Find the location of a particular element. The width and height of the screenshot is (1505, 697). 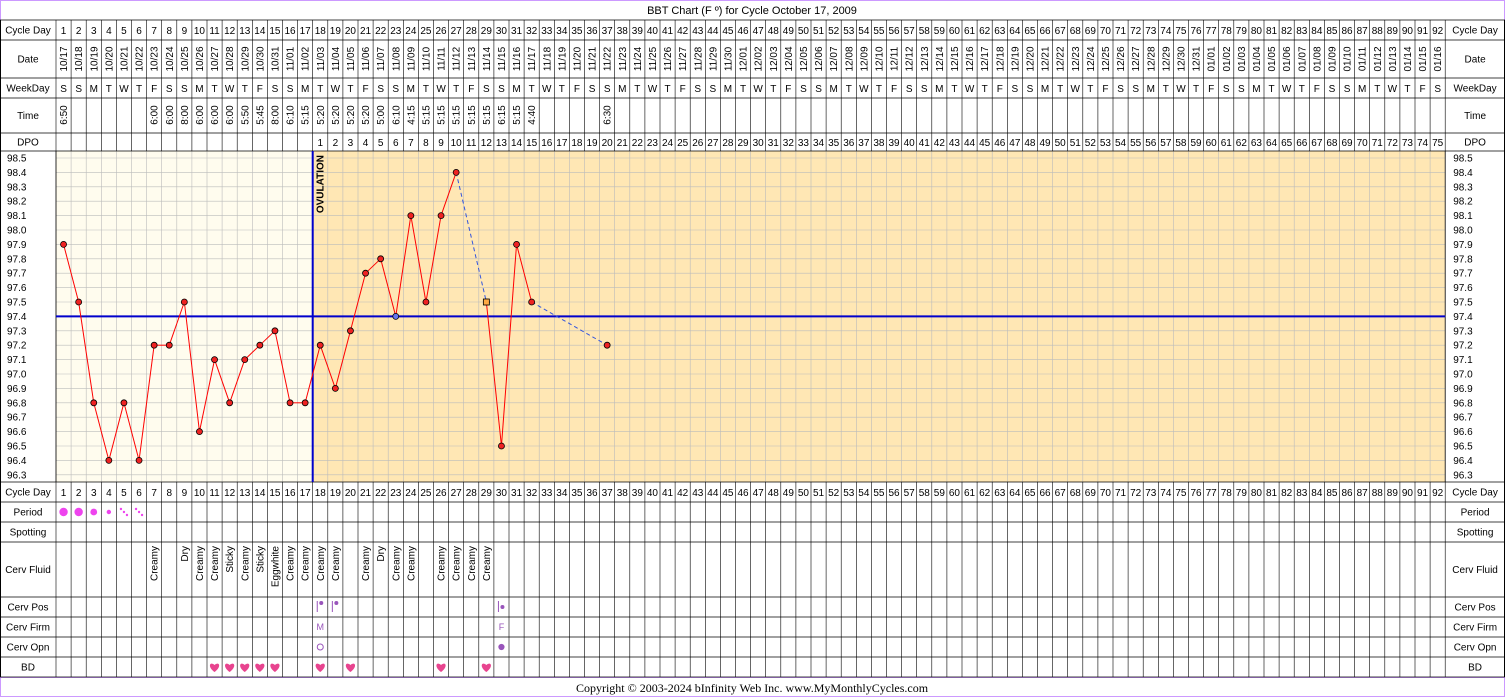

date-label: 12/28 is located at coordinates (1151, 58).